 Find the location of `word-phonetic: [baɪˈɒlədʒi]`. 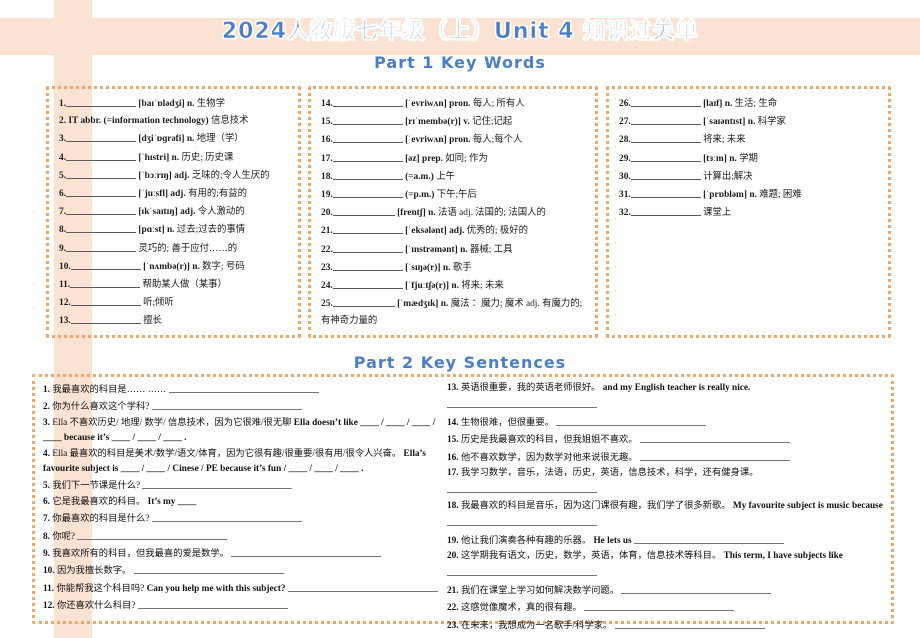

word-phonetic: [baɪˈɒlədʒi] is located at coordinates (161, 104).